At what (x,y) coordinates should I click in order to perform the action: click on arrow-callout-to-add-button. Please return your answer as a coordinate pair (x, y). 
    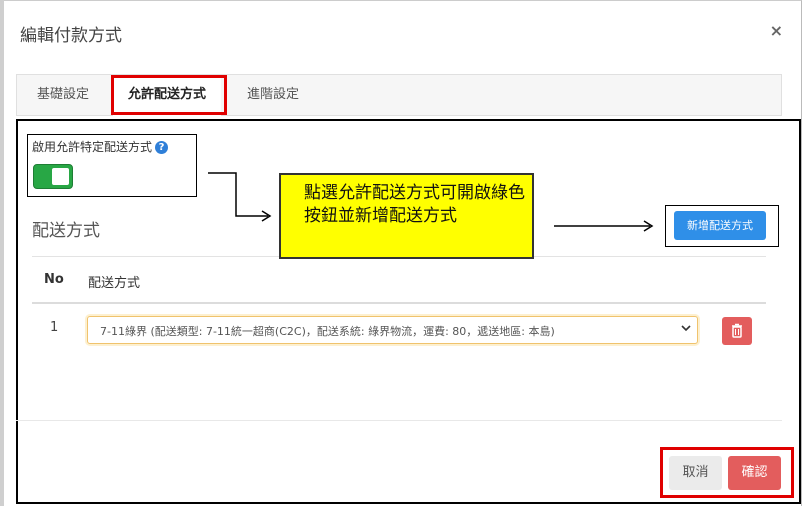
    Looking at the image, I should click on (604, 226).